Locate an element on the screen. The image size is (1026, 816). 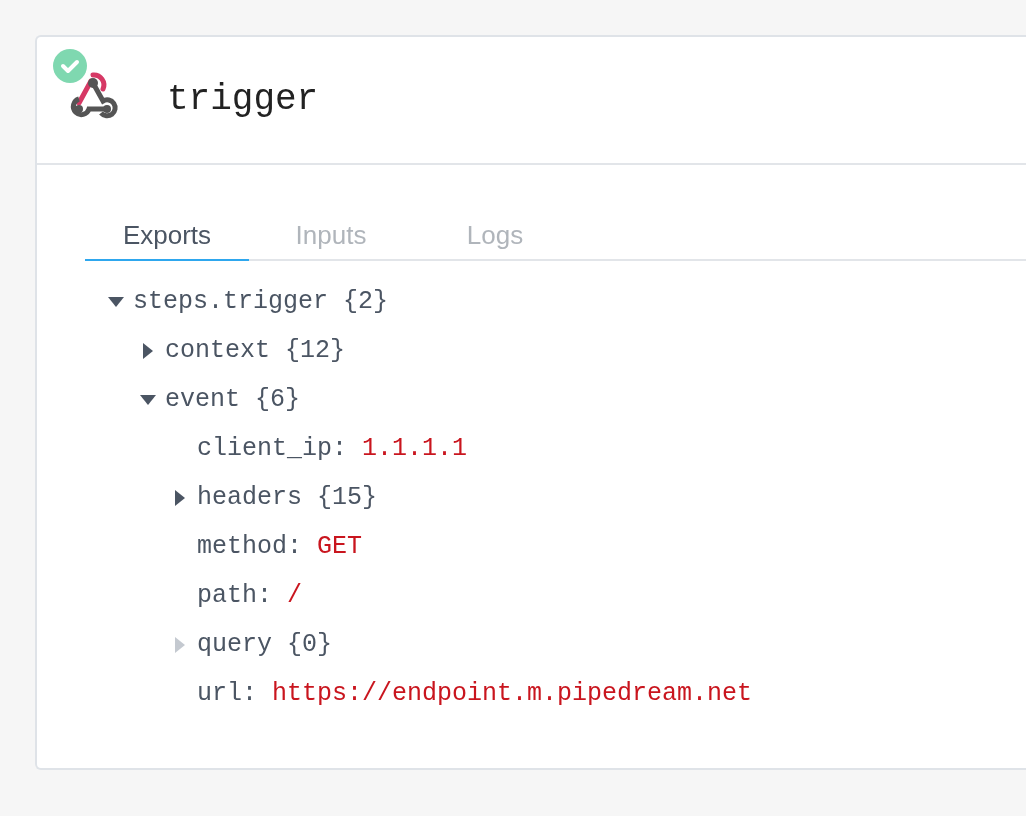
step-title: trigger is located at coordinates (243, 100).